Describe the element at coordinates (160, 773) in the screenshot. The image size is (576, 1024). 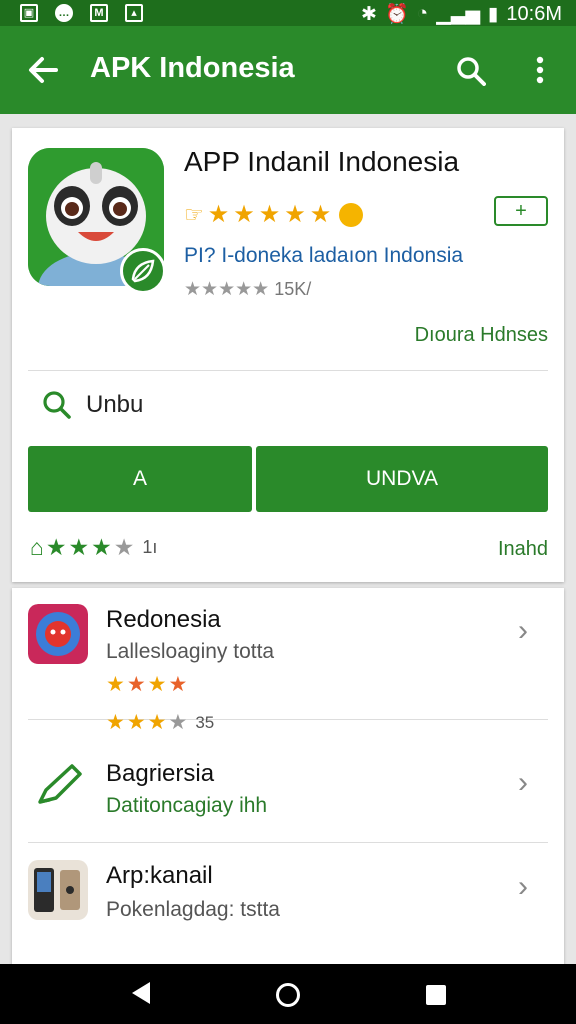
I see `list-item-title: Bagriersia` at that location.